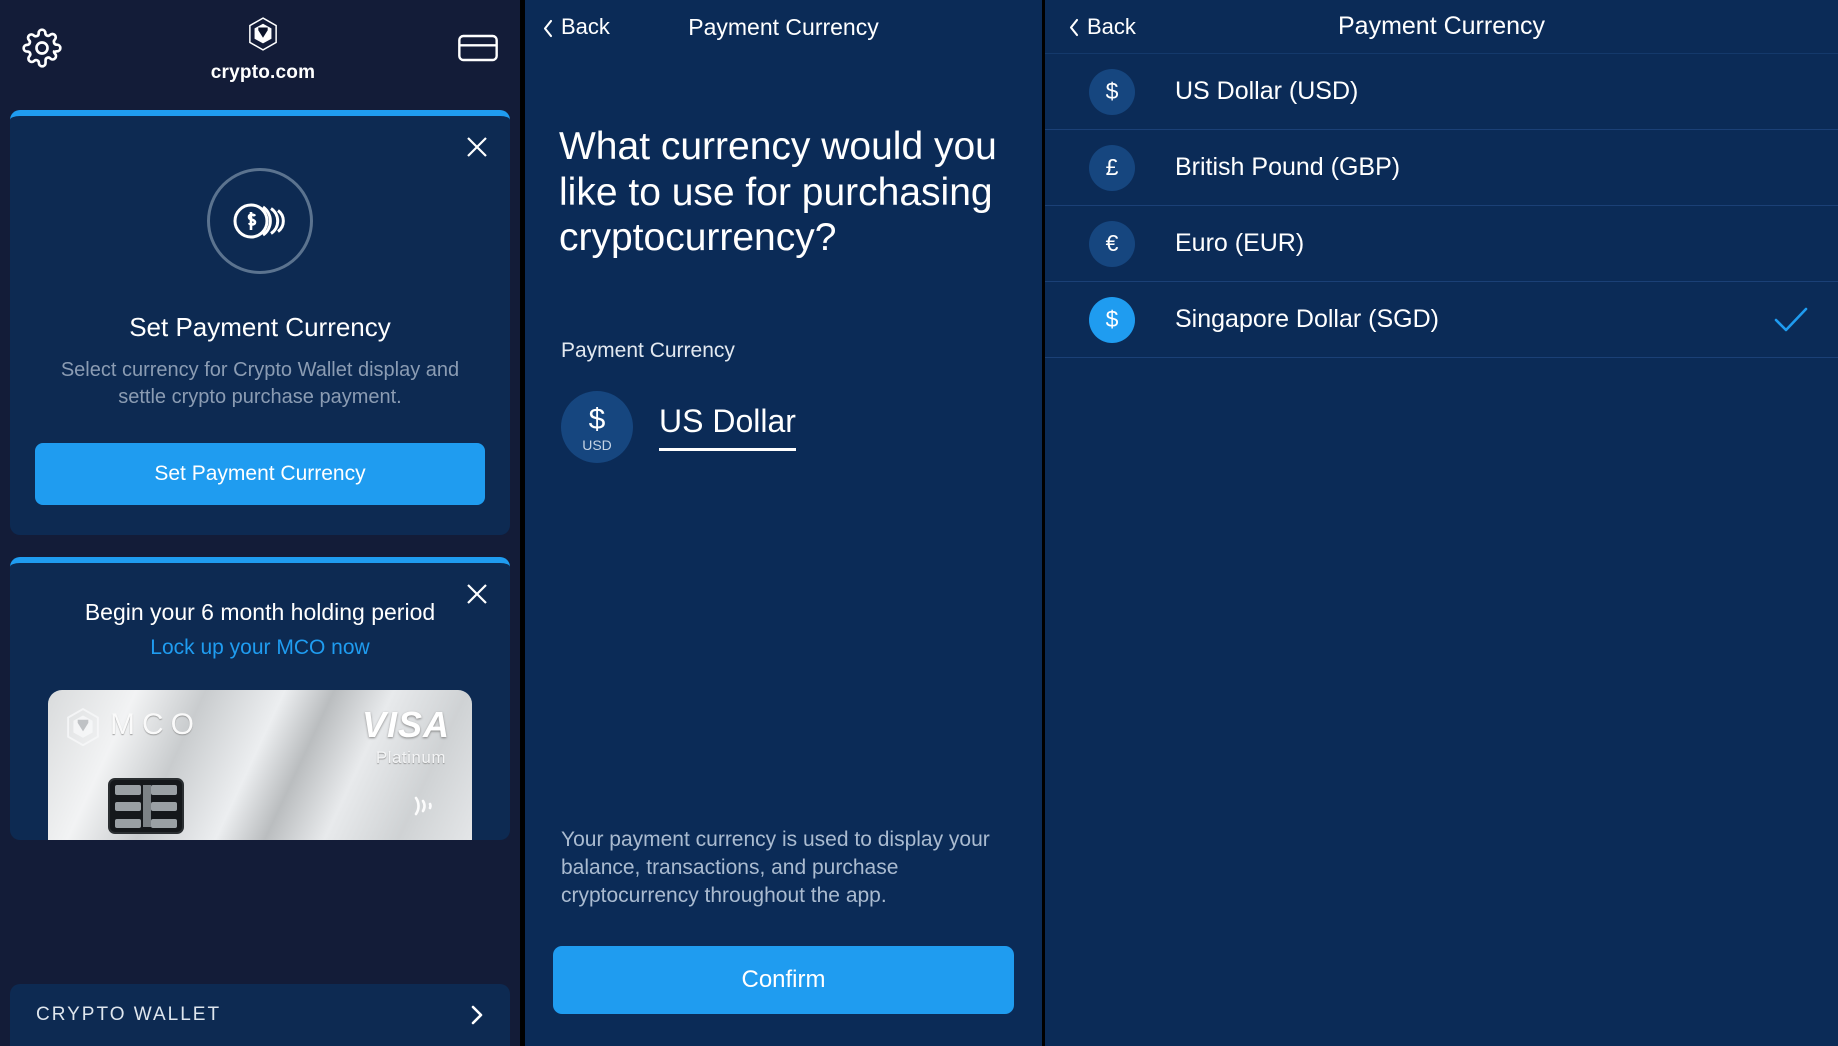 The width and height of the screenshot is (1838, 1046). Describe the element at coordinates (260, 612) in the screenshot. I see `mco-title: Begin your 6 month holding period` at that location.